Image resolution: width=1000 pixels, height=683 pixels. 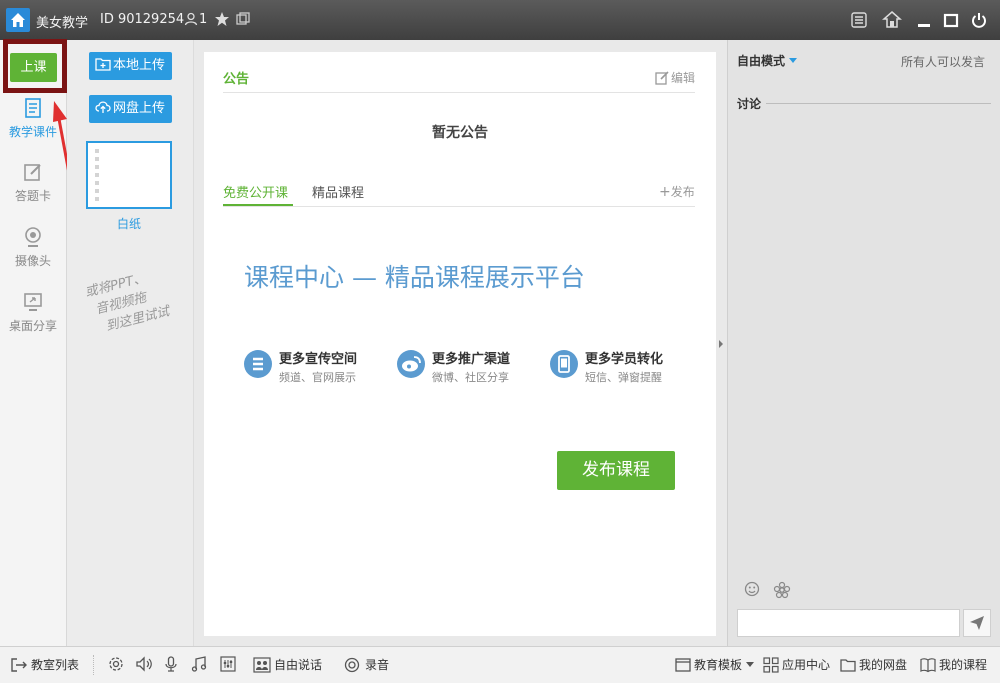 I want to click on camera-icon, so click(x=33, y=237).